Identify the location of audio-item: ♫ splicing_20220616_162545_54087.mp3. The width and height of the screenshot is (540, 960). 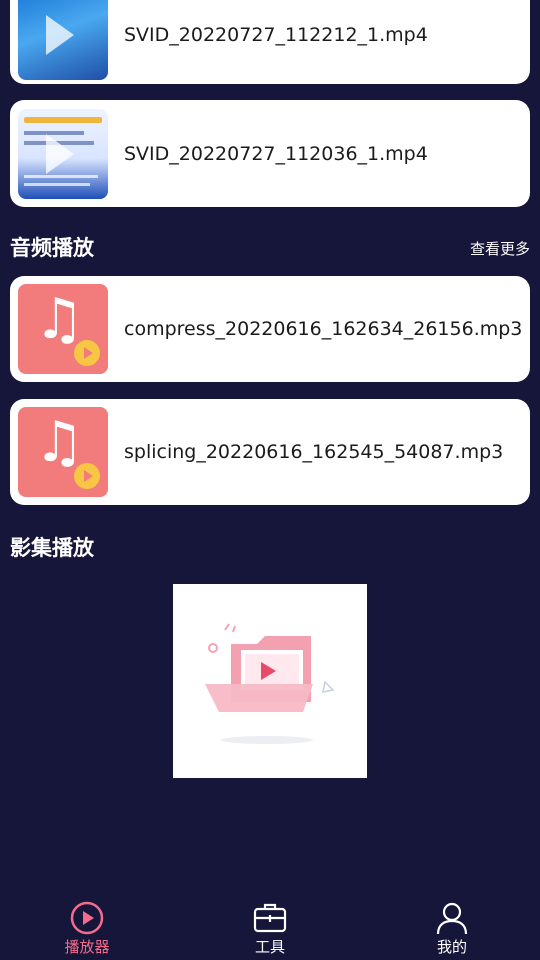
(270, 452).